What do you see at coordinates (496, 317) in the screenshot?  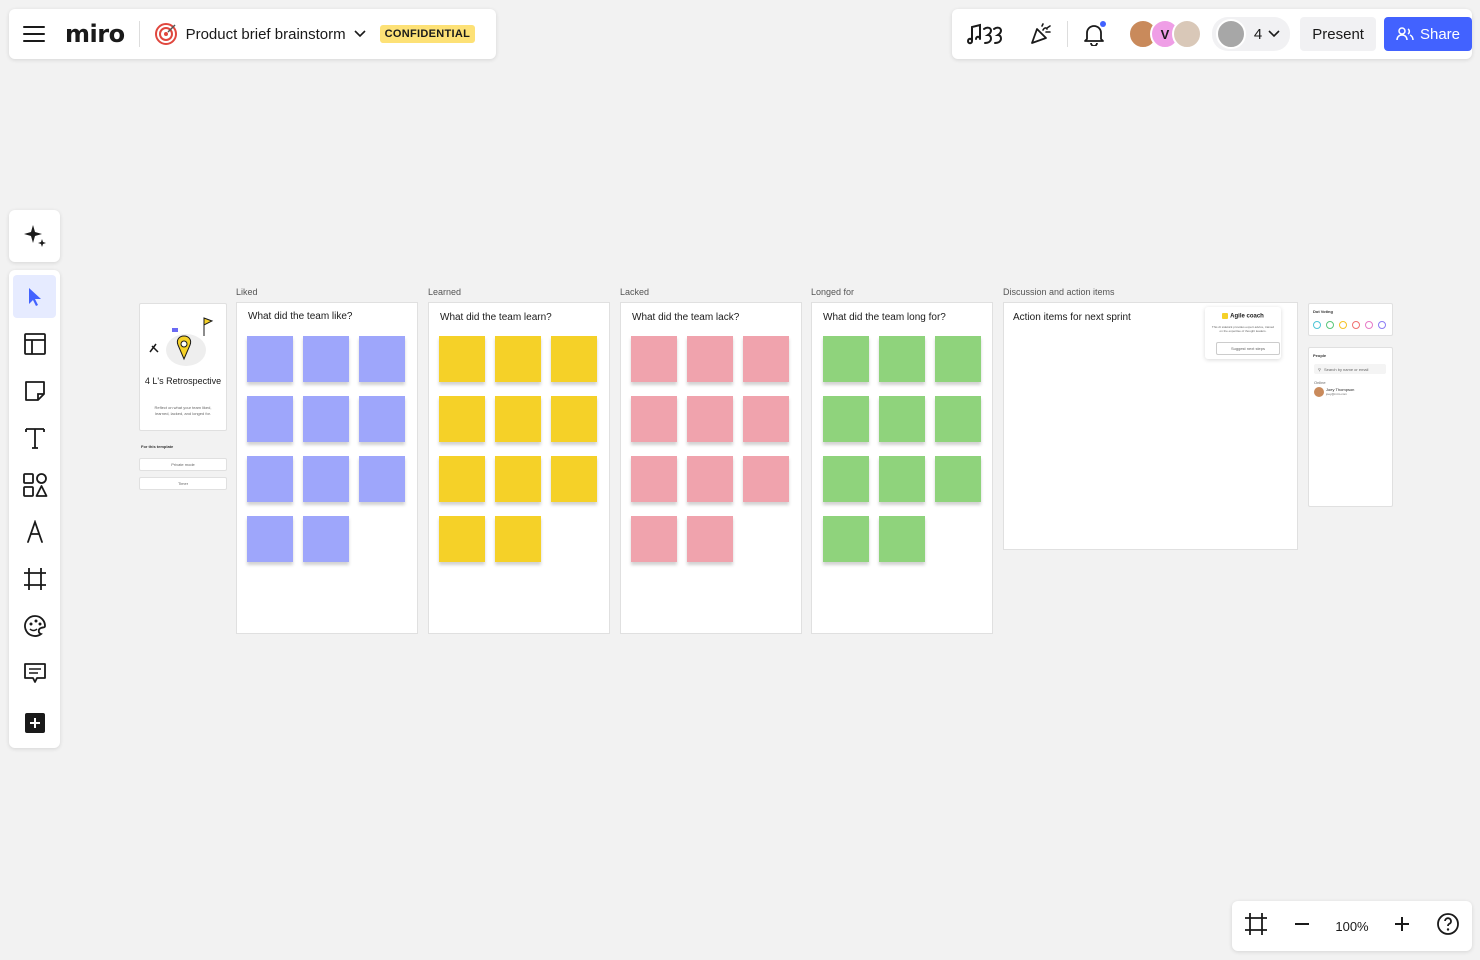 I see `frame-question: What did the team learn?` at bounding box center [496, 317].